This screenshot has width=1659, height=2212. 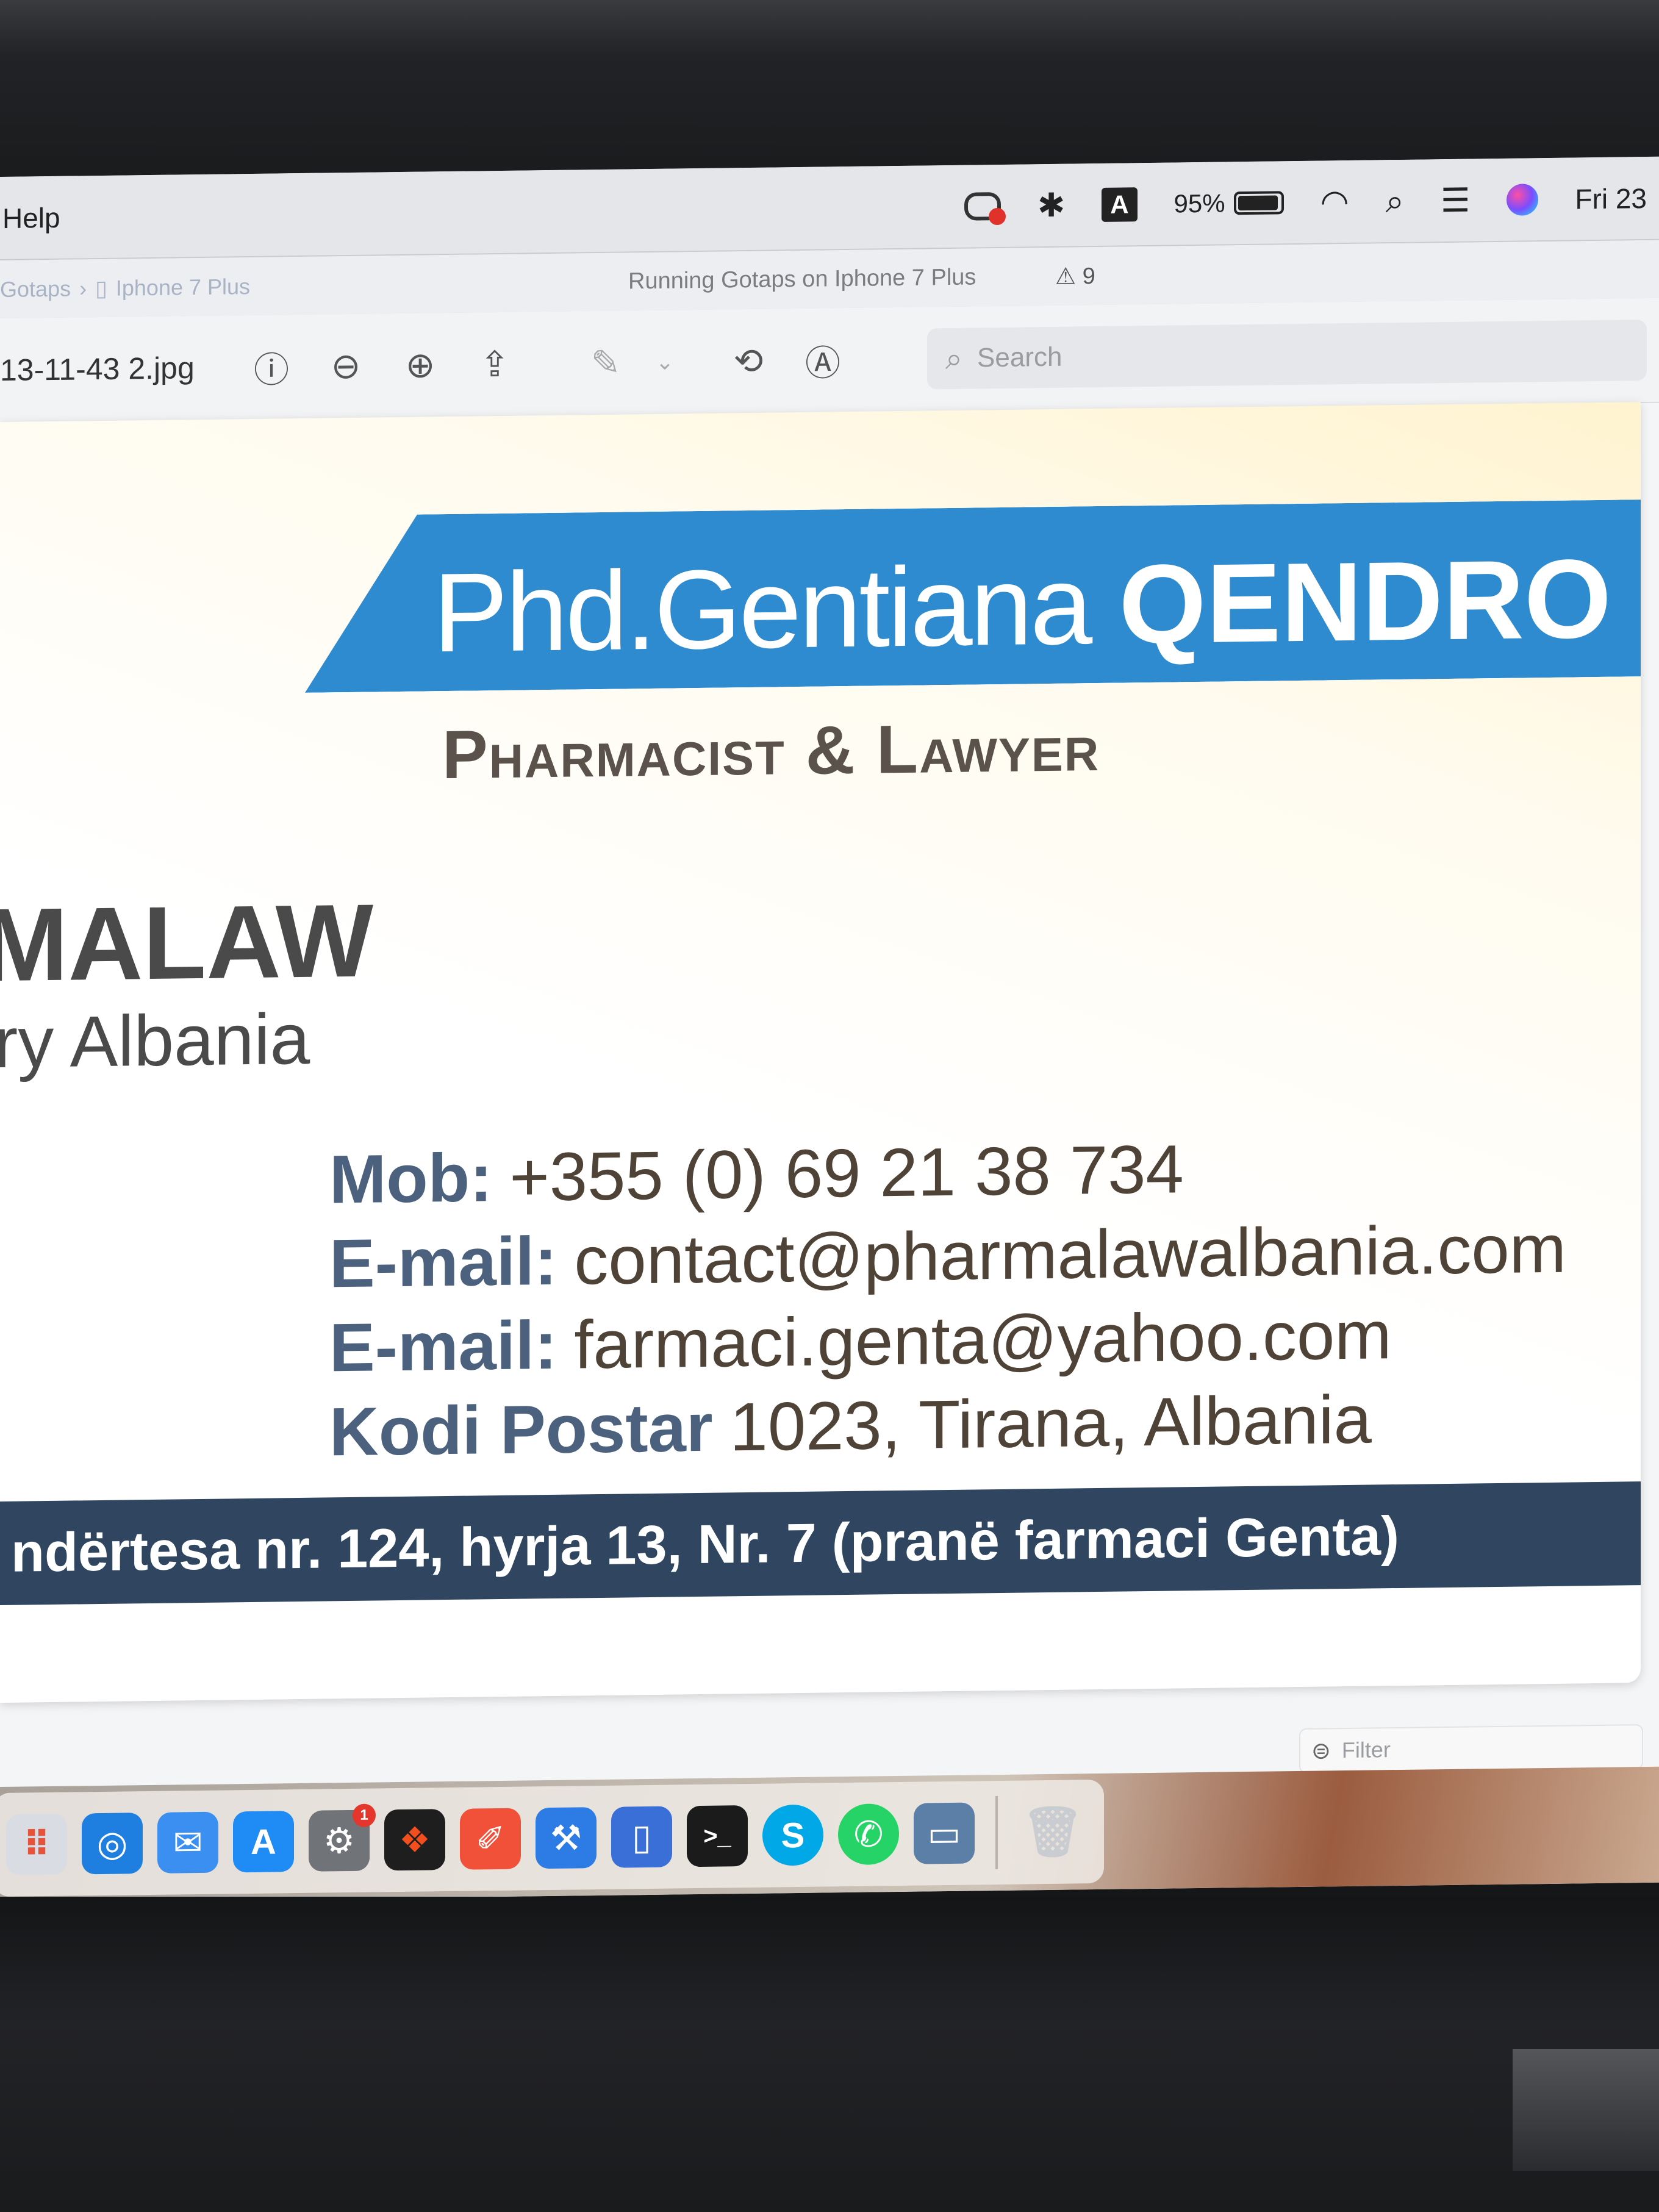 What do you see at coordinates (665, 361) in the screenshot?
I see `chevron-down-icon: ⌄` at bounding box center [665, 361].